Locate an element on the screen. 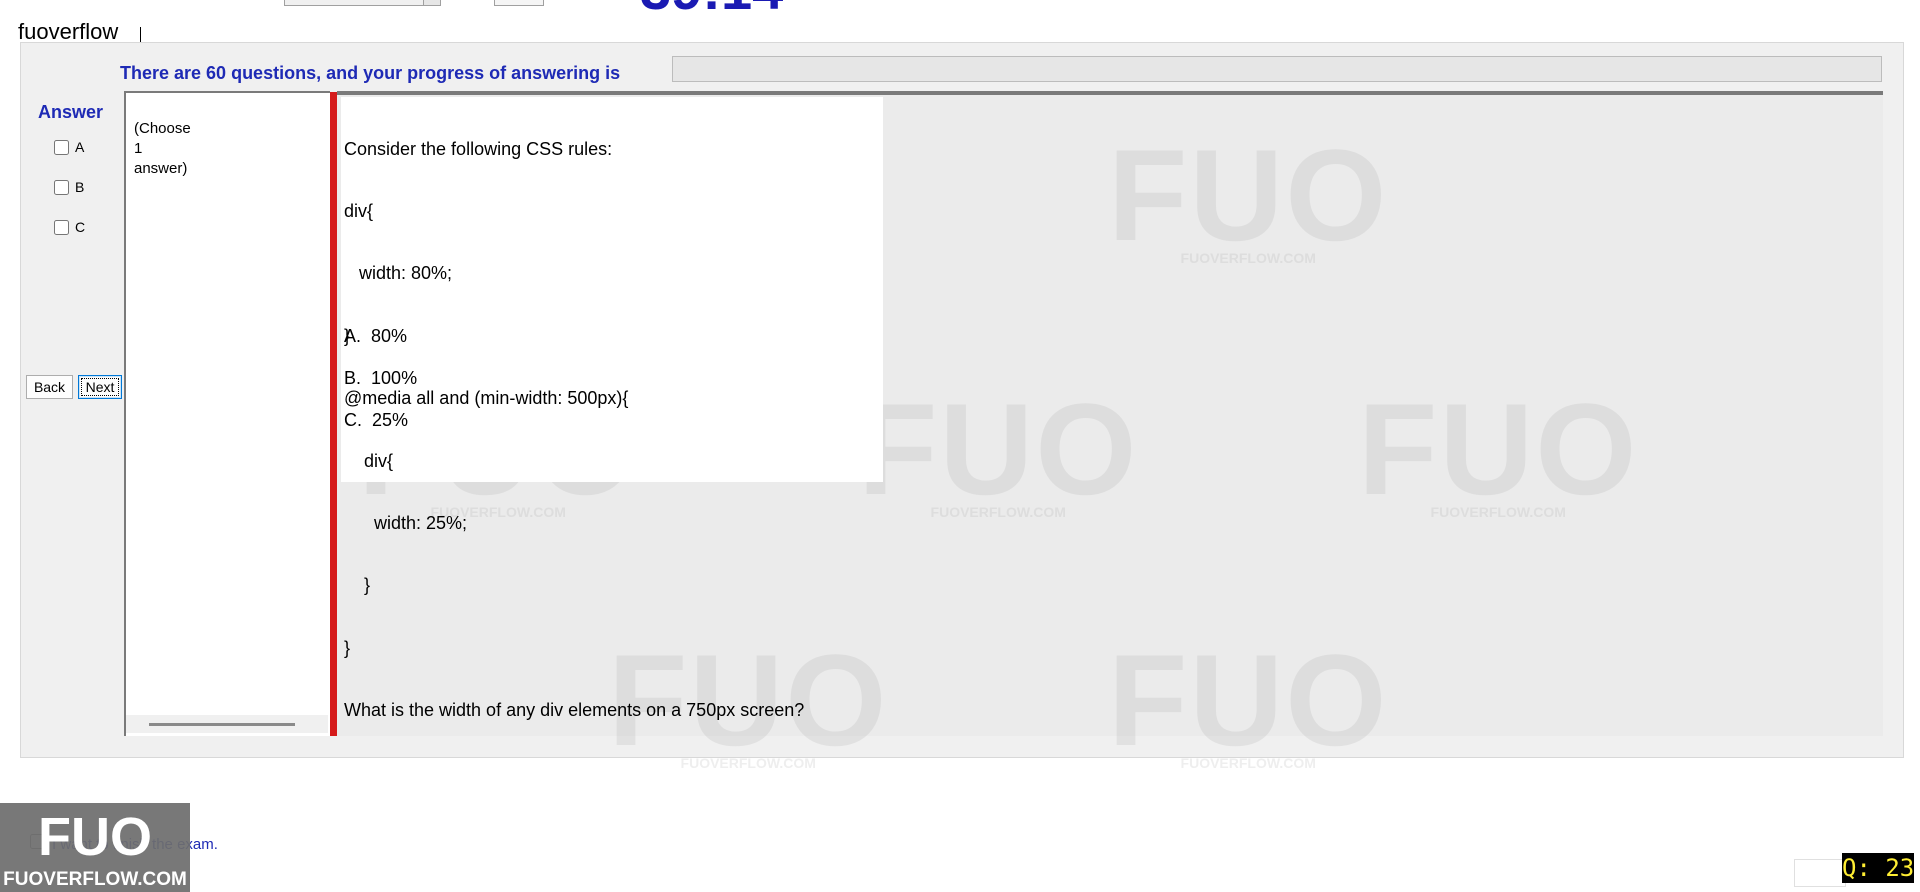 This screenshot has height=892, width=1920. question-number-badge: Q: 23 is located at coordinates (1878, 868).